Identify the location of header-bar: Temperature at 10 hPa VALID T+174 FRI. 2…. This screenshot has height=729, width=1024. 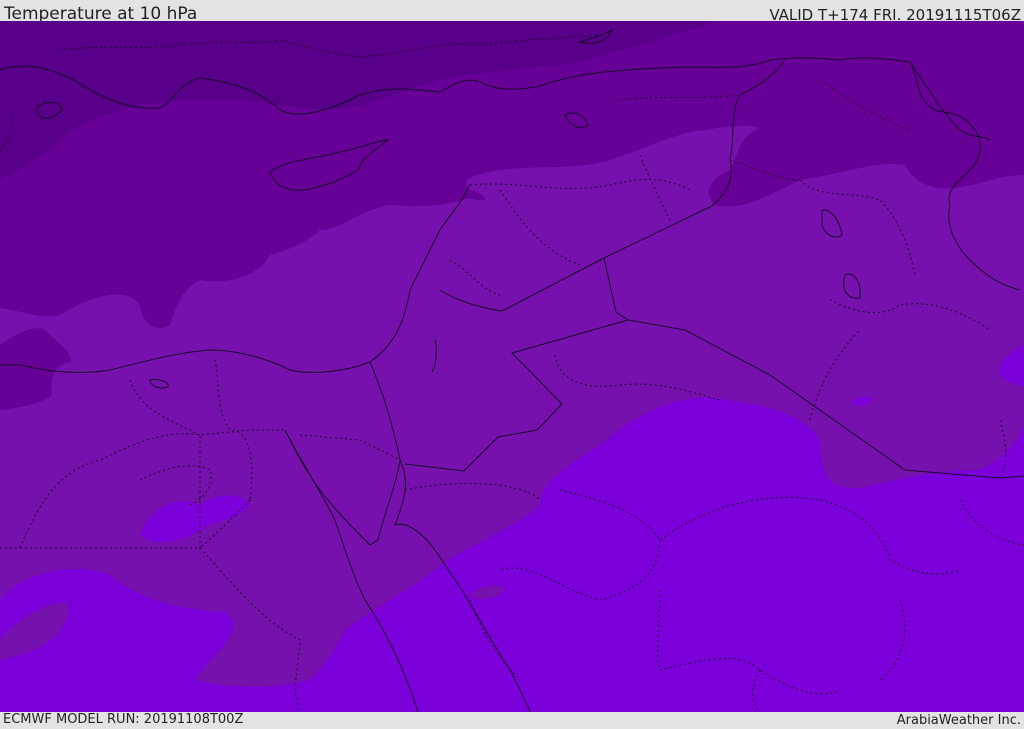
(512, 12).